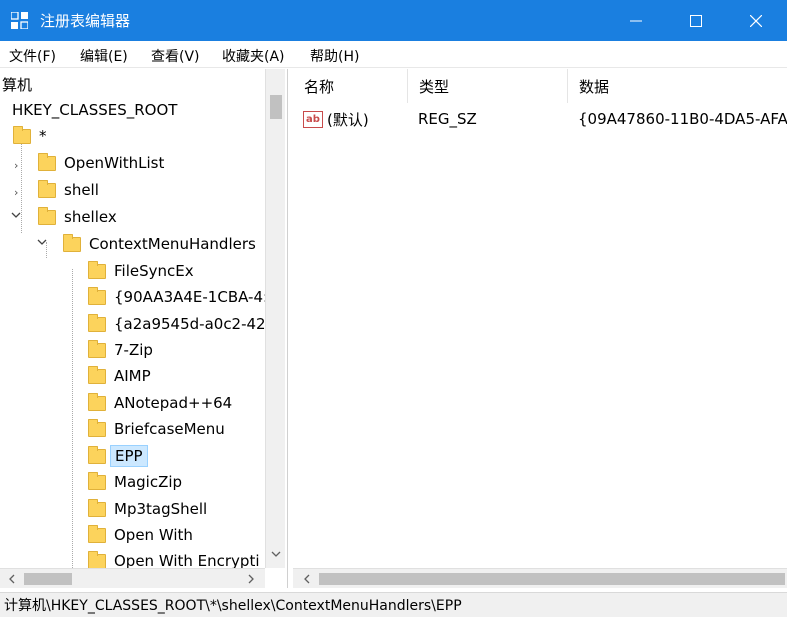 This screenshot has width=787, height=617. Describe the element at coordinates (190, 324) in the screenshot. I see `tree-label: {a2a9545d-a0c2-42` at that location.